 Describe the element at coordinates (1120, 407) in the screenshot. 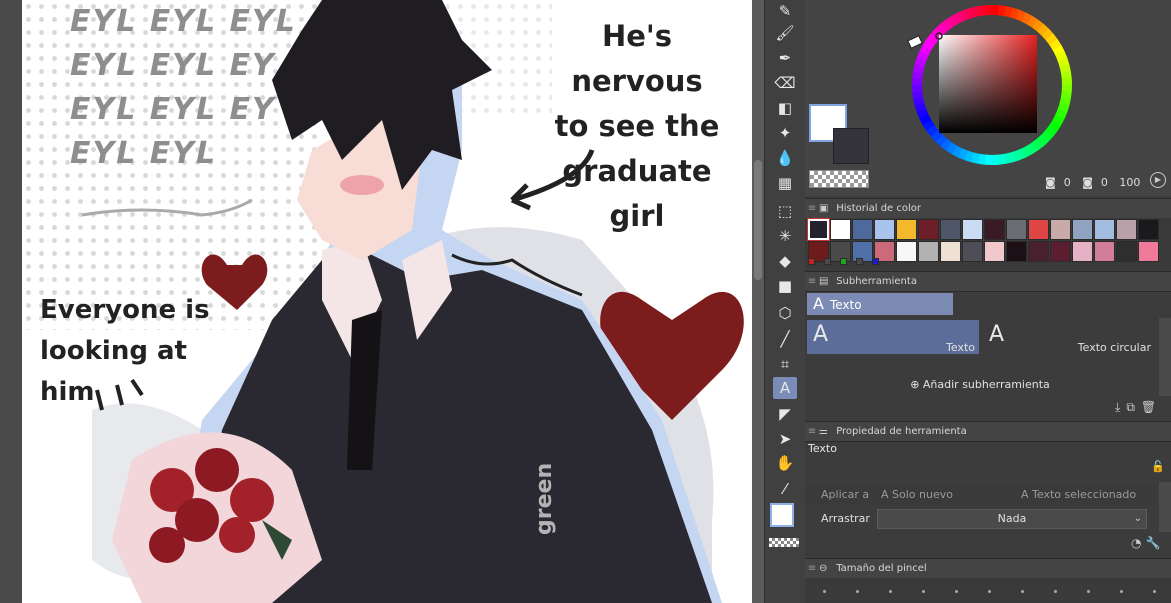

I see `import-icon: ⤓` at that location.